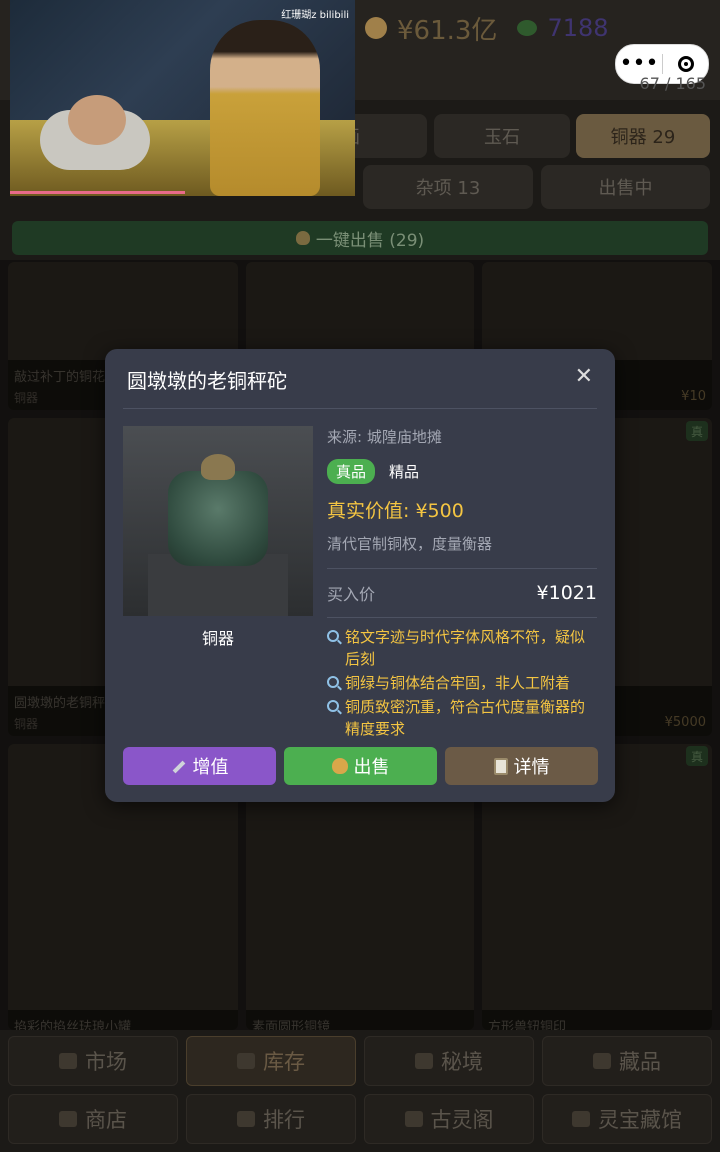 The height and width of the screenshot is (1152, 720). What do you see at coordinates (643, 136) in the screenshot?
I see `tab-bronze: 铜器 29` at bounding box center [643, 136].